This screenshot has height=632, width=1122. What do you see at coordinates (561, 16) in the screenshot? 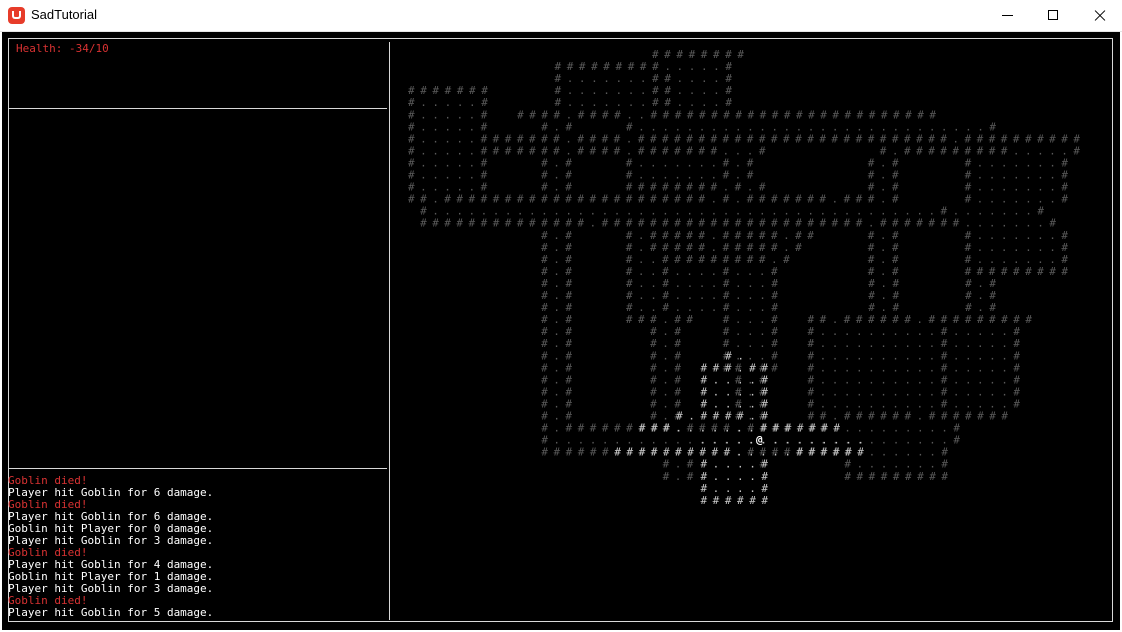
I see `title-bar: SadTutorial` at bounding box center [561, 16].